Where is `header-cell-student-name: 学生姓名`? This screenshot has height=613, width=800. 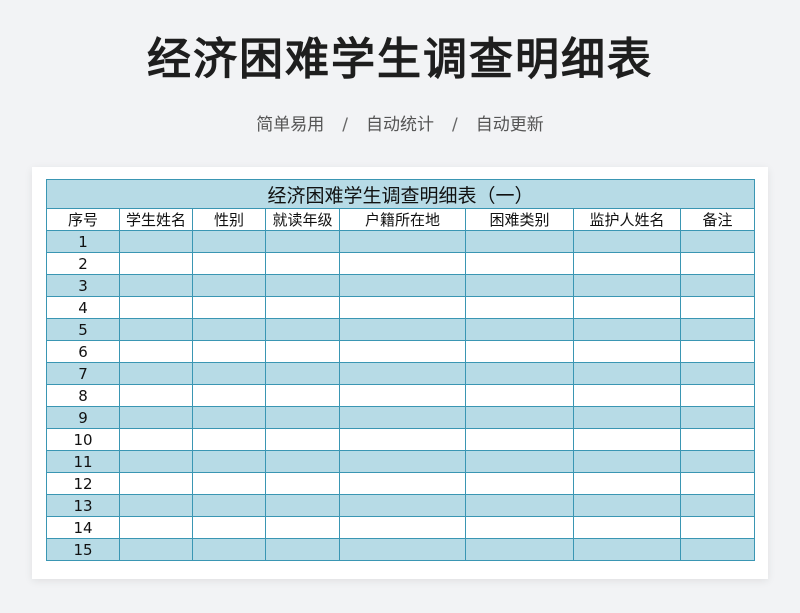
header-cell-student-name: 学生姓名 is located at coordinates (156, 219).